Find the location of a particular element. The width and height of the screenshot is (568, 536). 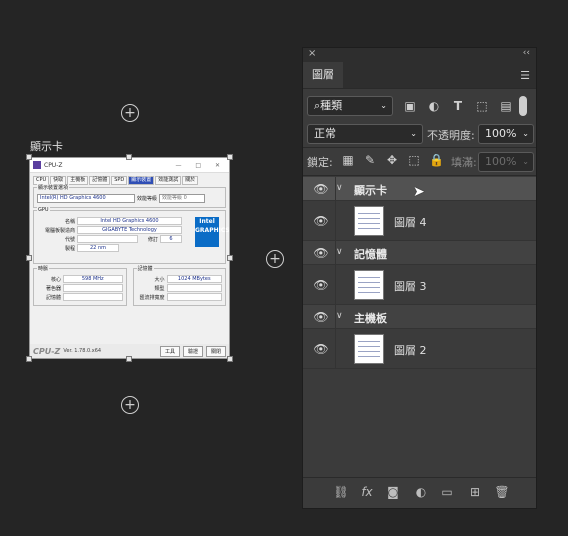

panel-collapse-button: ‹‹ is located at coordinates (526, 53).